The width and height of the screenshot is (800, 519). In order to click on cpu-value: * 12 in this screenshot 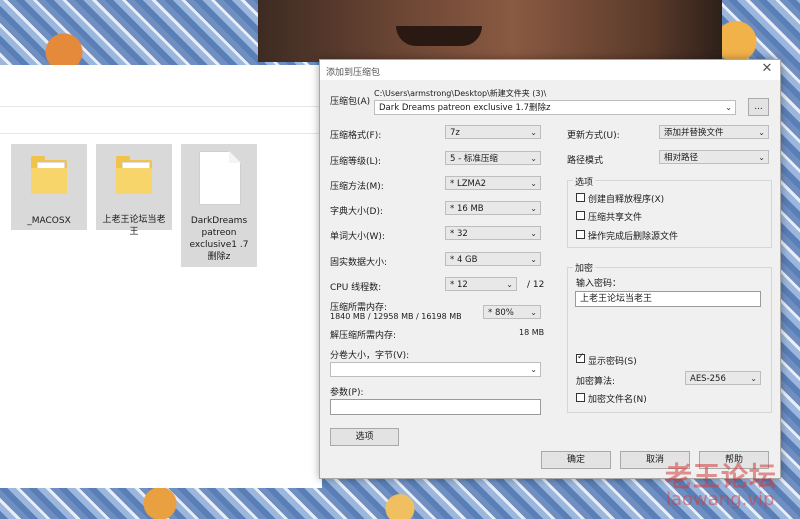, I will do `click(459, 285)`.